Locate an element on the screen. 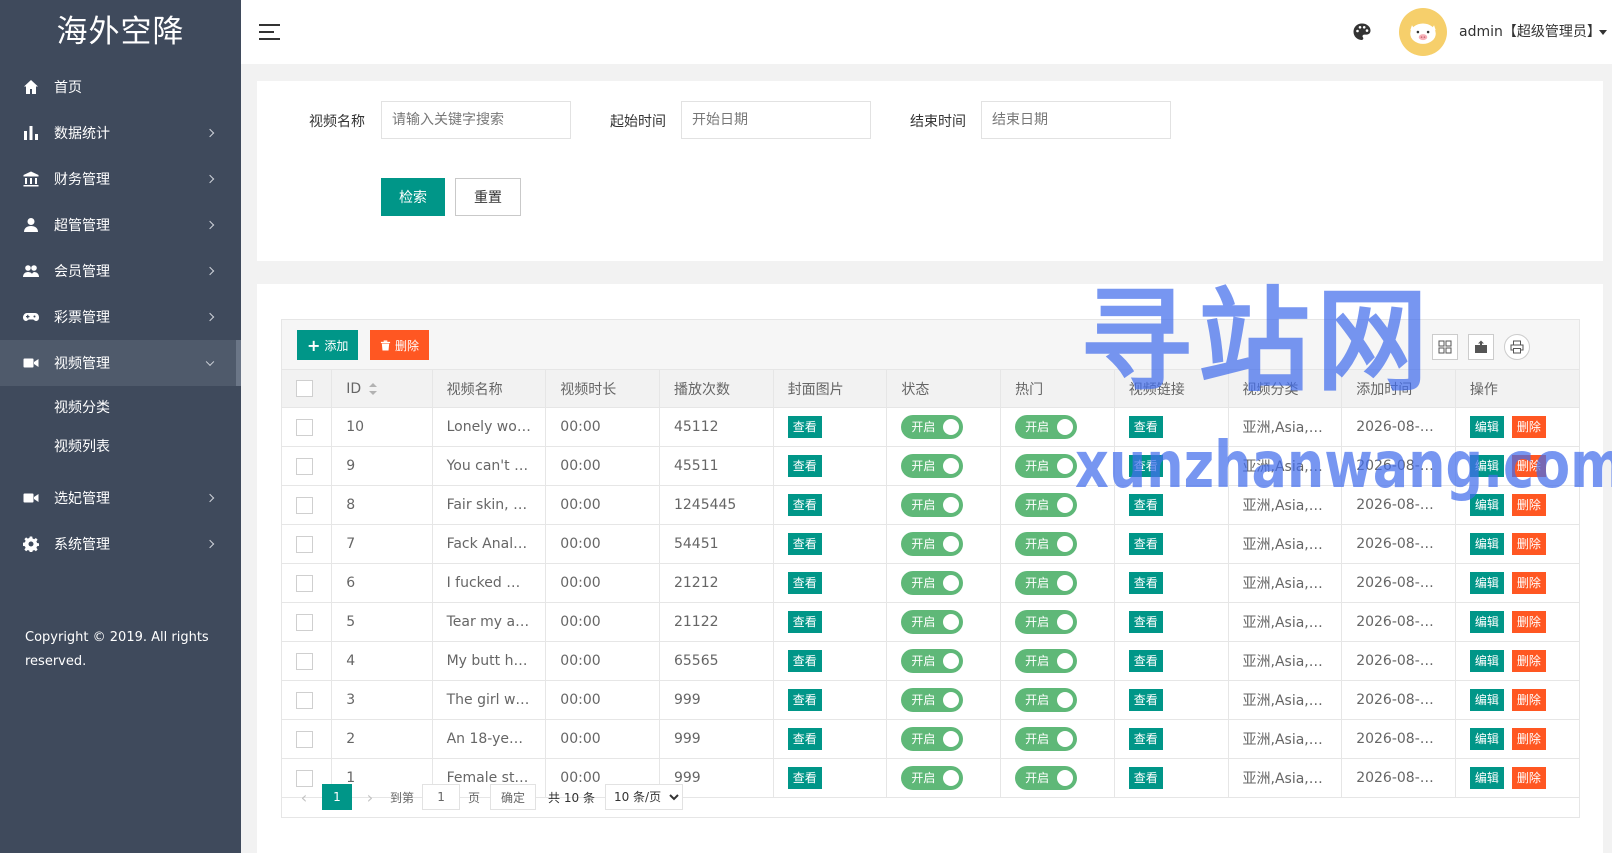  sidebar-item-finance: 财务管理 is located at coordinates (120, 179).